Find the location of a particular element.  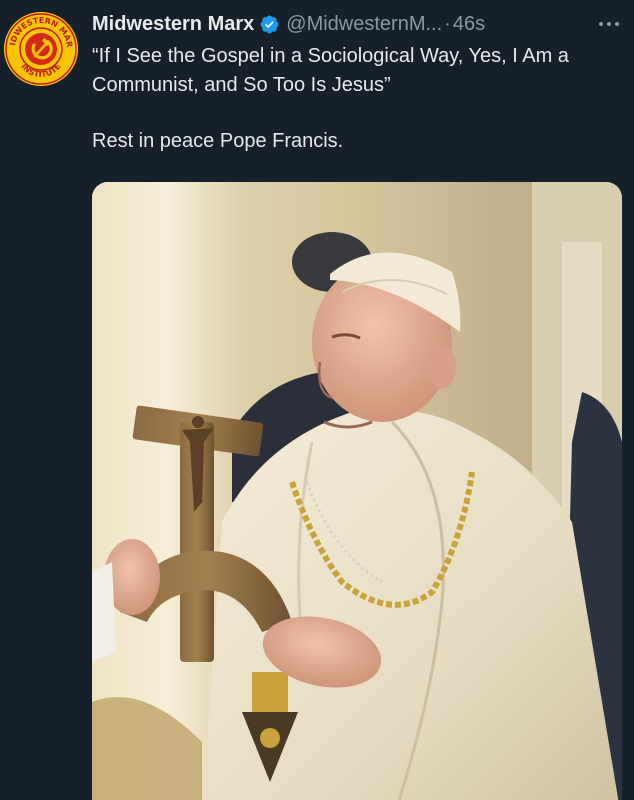

more-options-icon is located at coordinates (609, 24).